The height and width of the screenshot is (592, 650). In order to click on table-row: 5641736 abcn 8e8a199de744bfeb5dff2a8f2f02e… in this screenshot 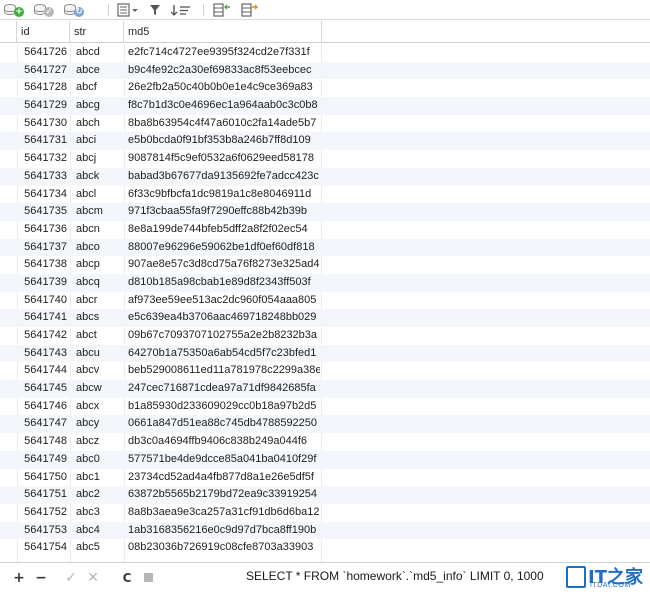, I will do `click(325, 230)`.